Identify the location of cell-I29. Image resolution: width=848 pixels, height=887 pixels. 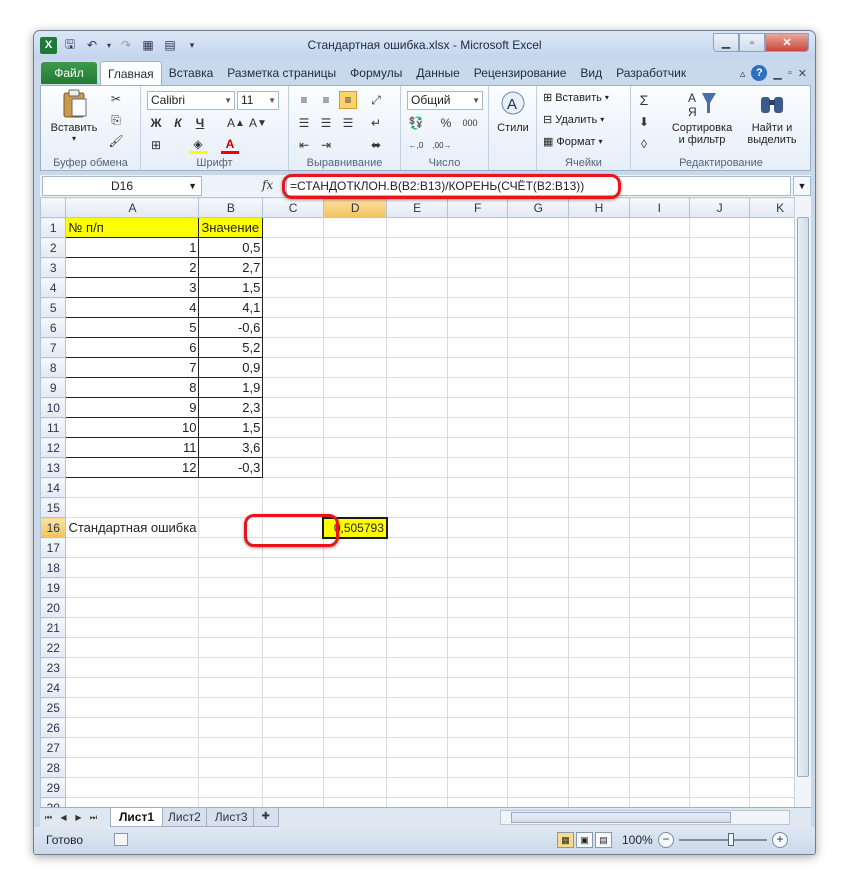
(659, 787).